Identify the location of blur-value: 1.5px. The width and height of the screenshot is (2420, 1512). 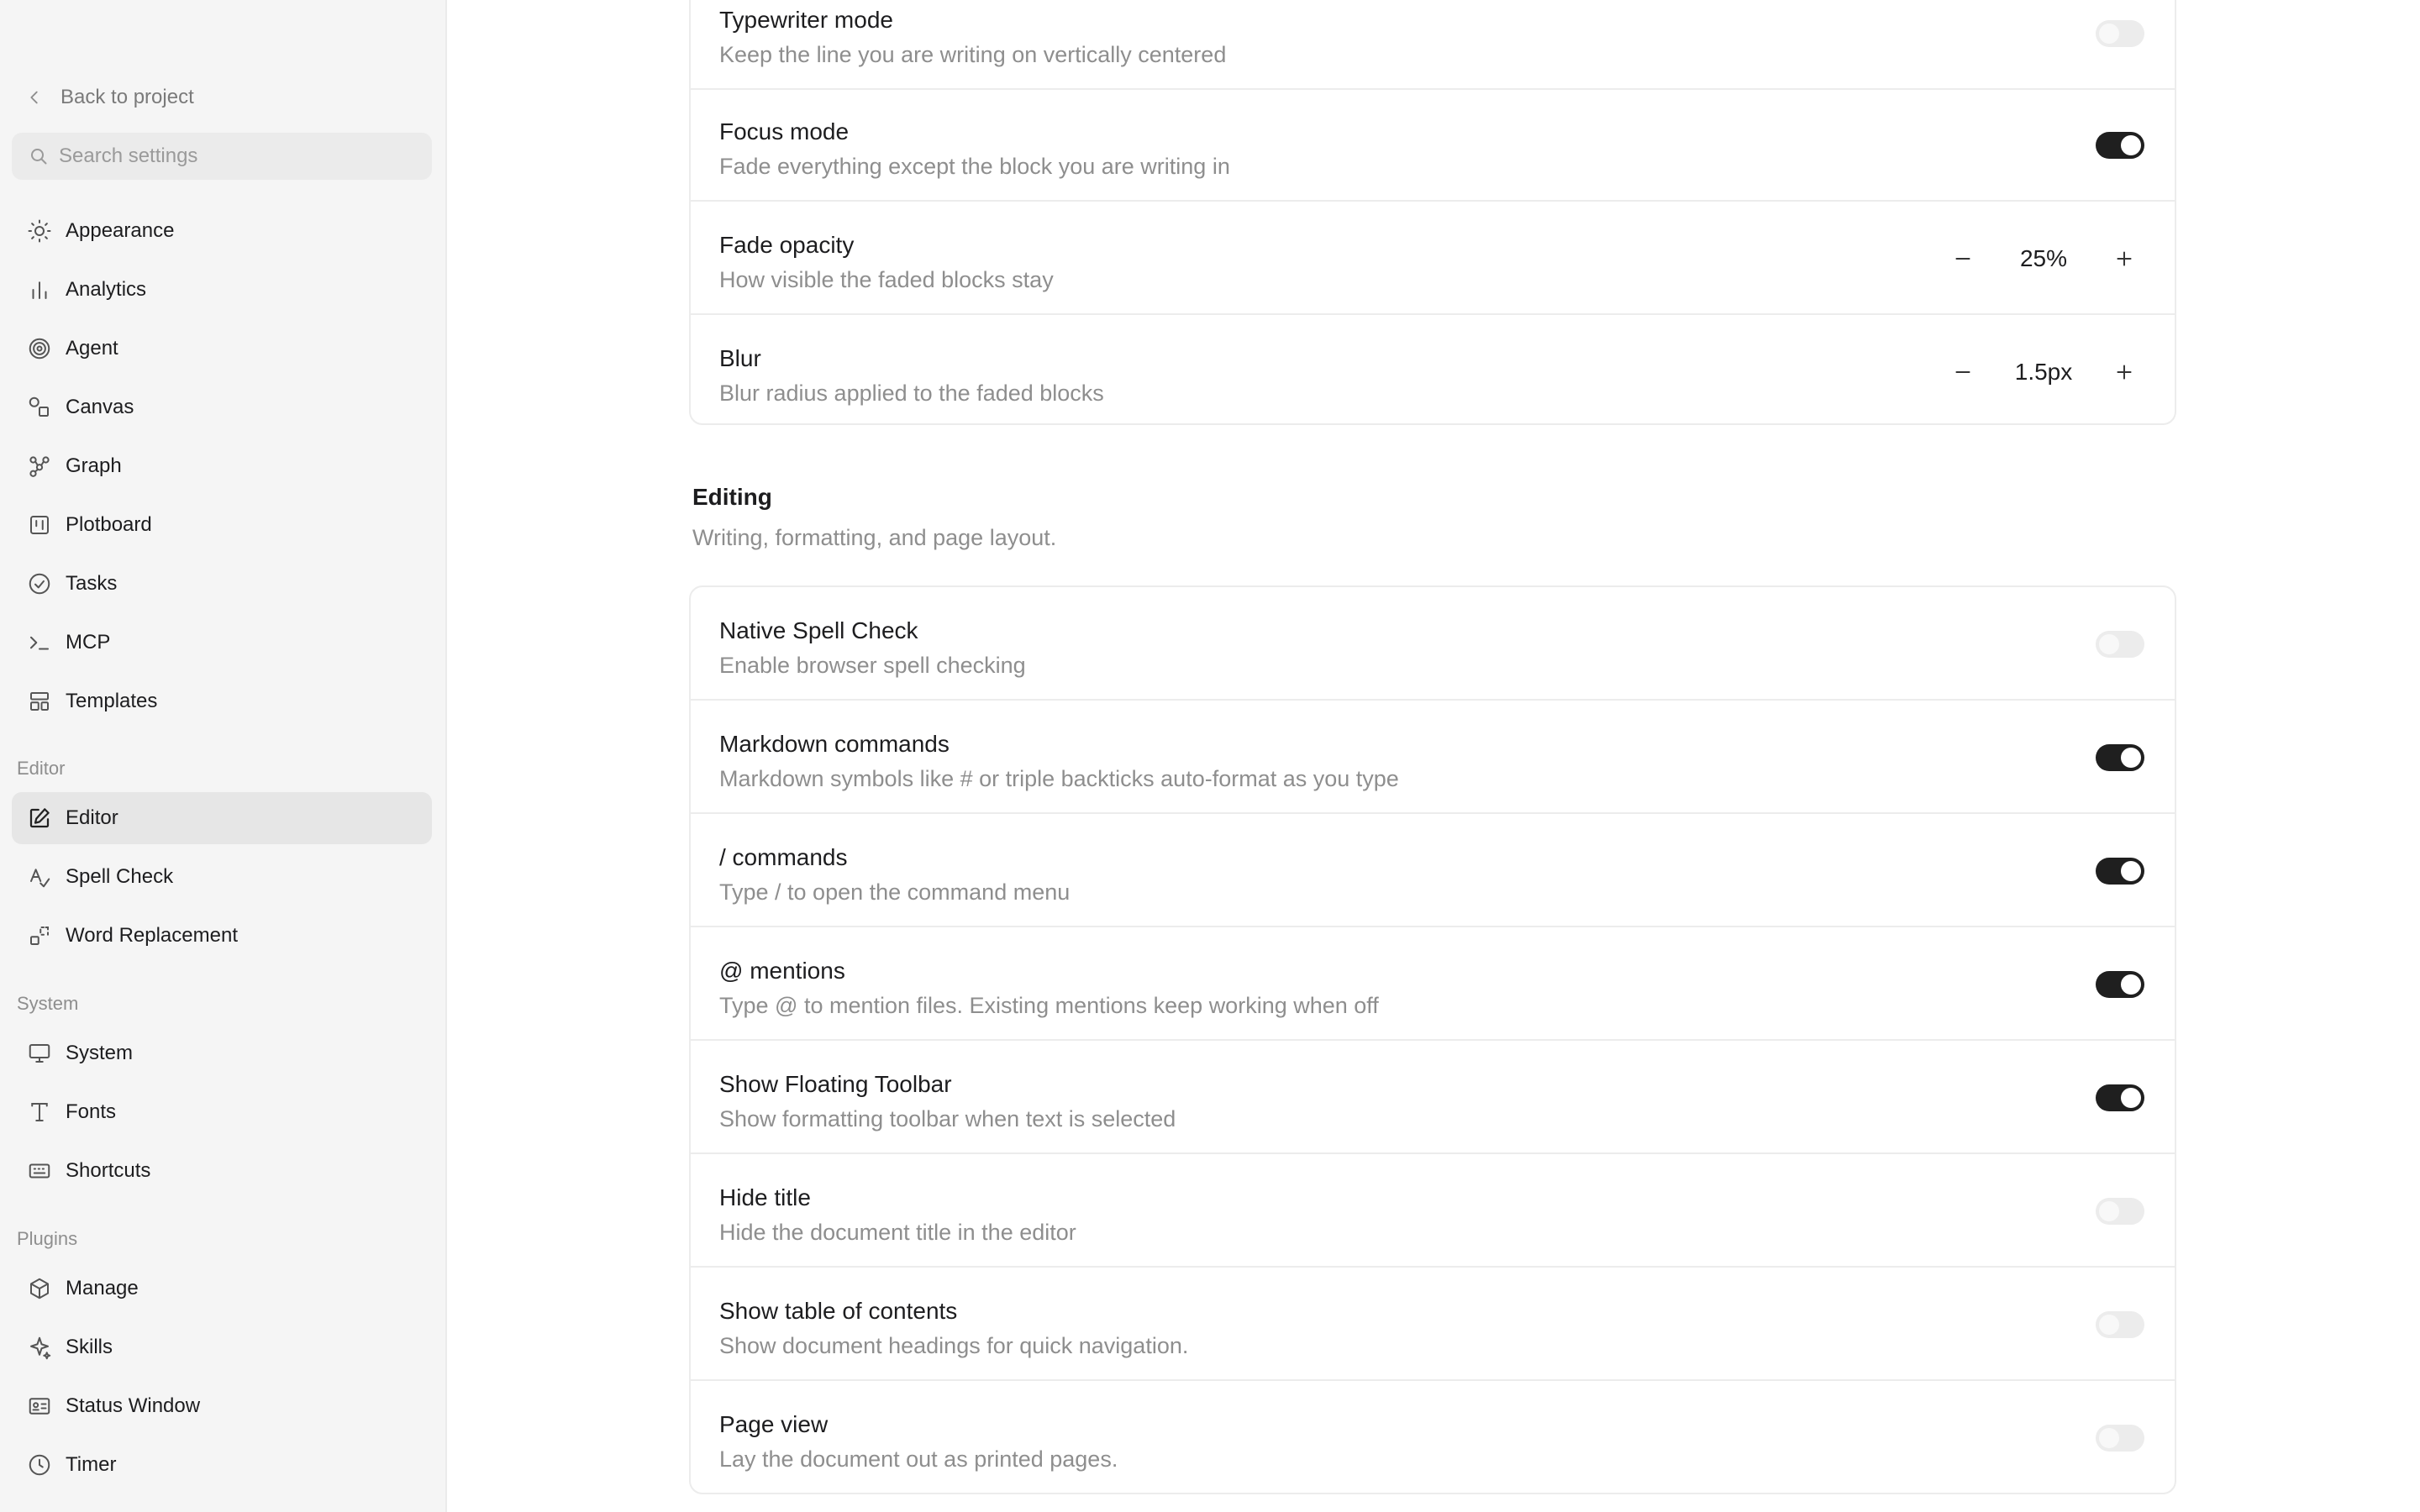
(2044, 372).